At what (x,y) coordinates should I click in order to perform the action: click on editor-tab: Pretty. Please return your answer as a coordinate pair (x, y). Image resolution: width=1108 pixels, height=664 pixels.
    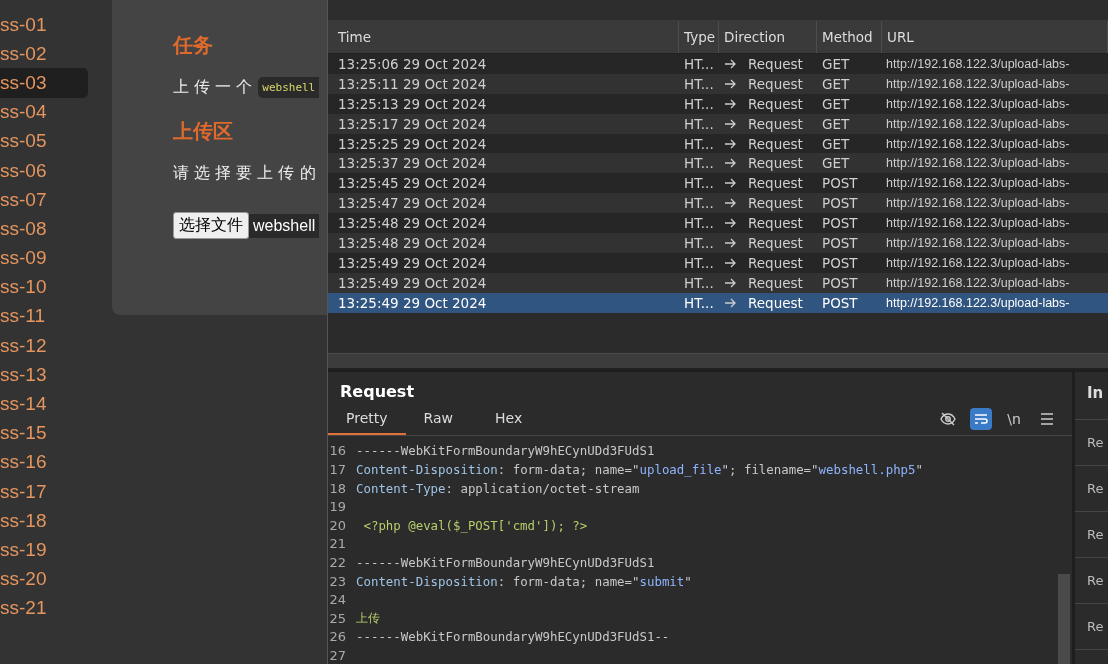
    Looking at the image, I should click on (367, 419).